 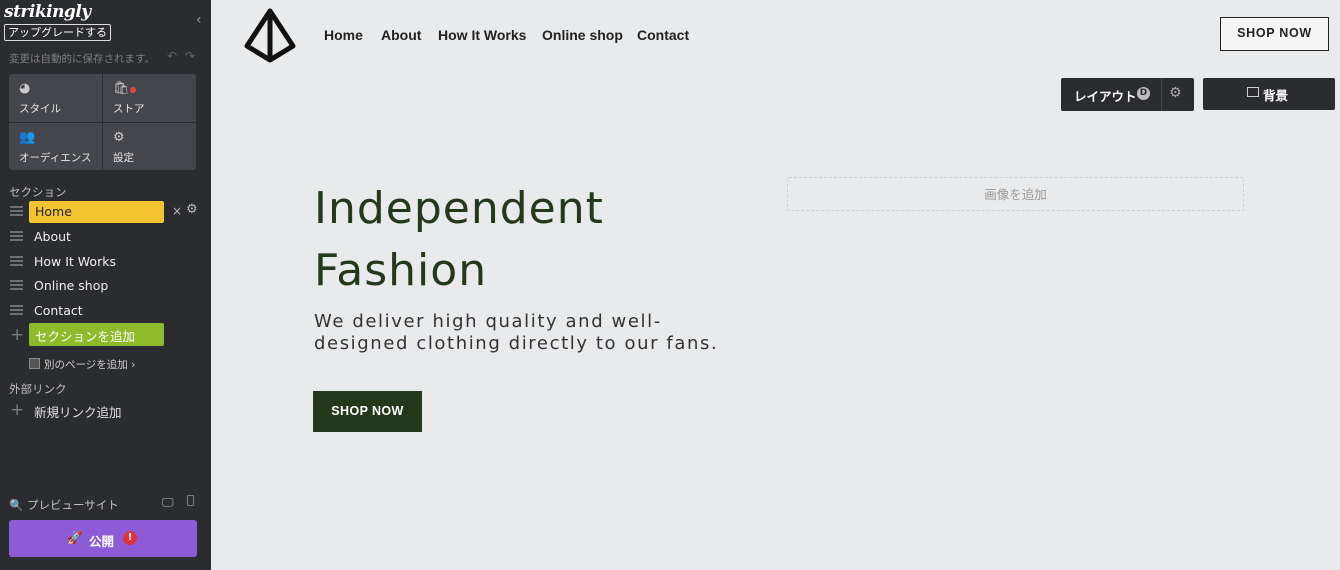 I want to click on external-links-heading: 外部リンク, so click(x=38, y=389).